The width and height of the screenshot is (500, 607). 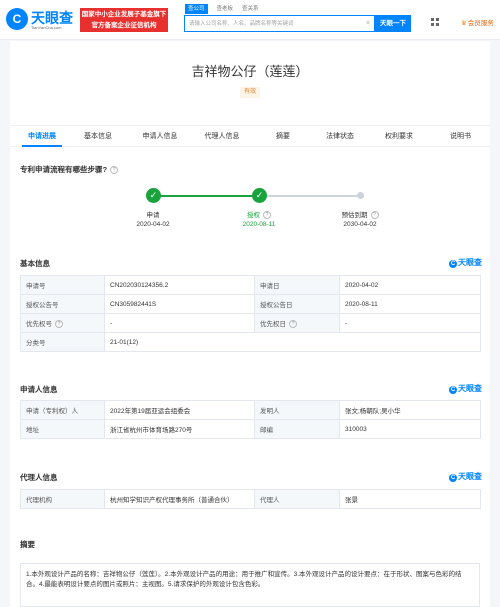 What do you see at coordinates (253, 215) in the screenshot?
I see `step-label: 授权` at bounding box center [253, 215].